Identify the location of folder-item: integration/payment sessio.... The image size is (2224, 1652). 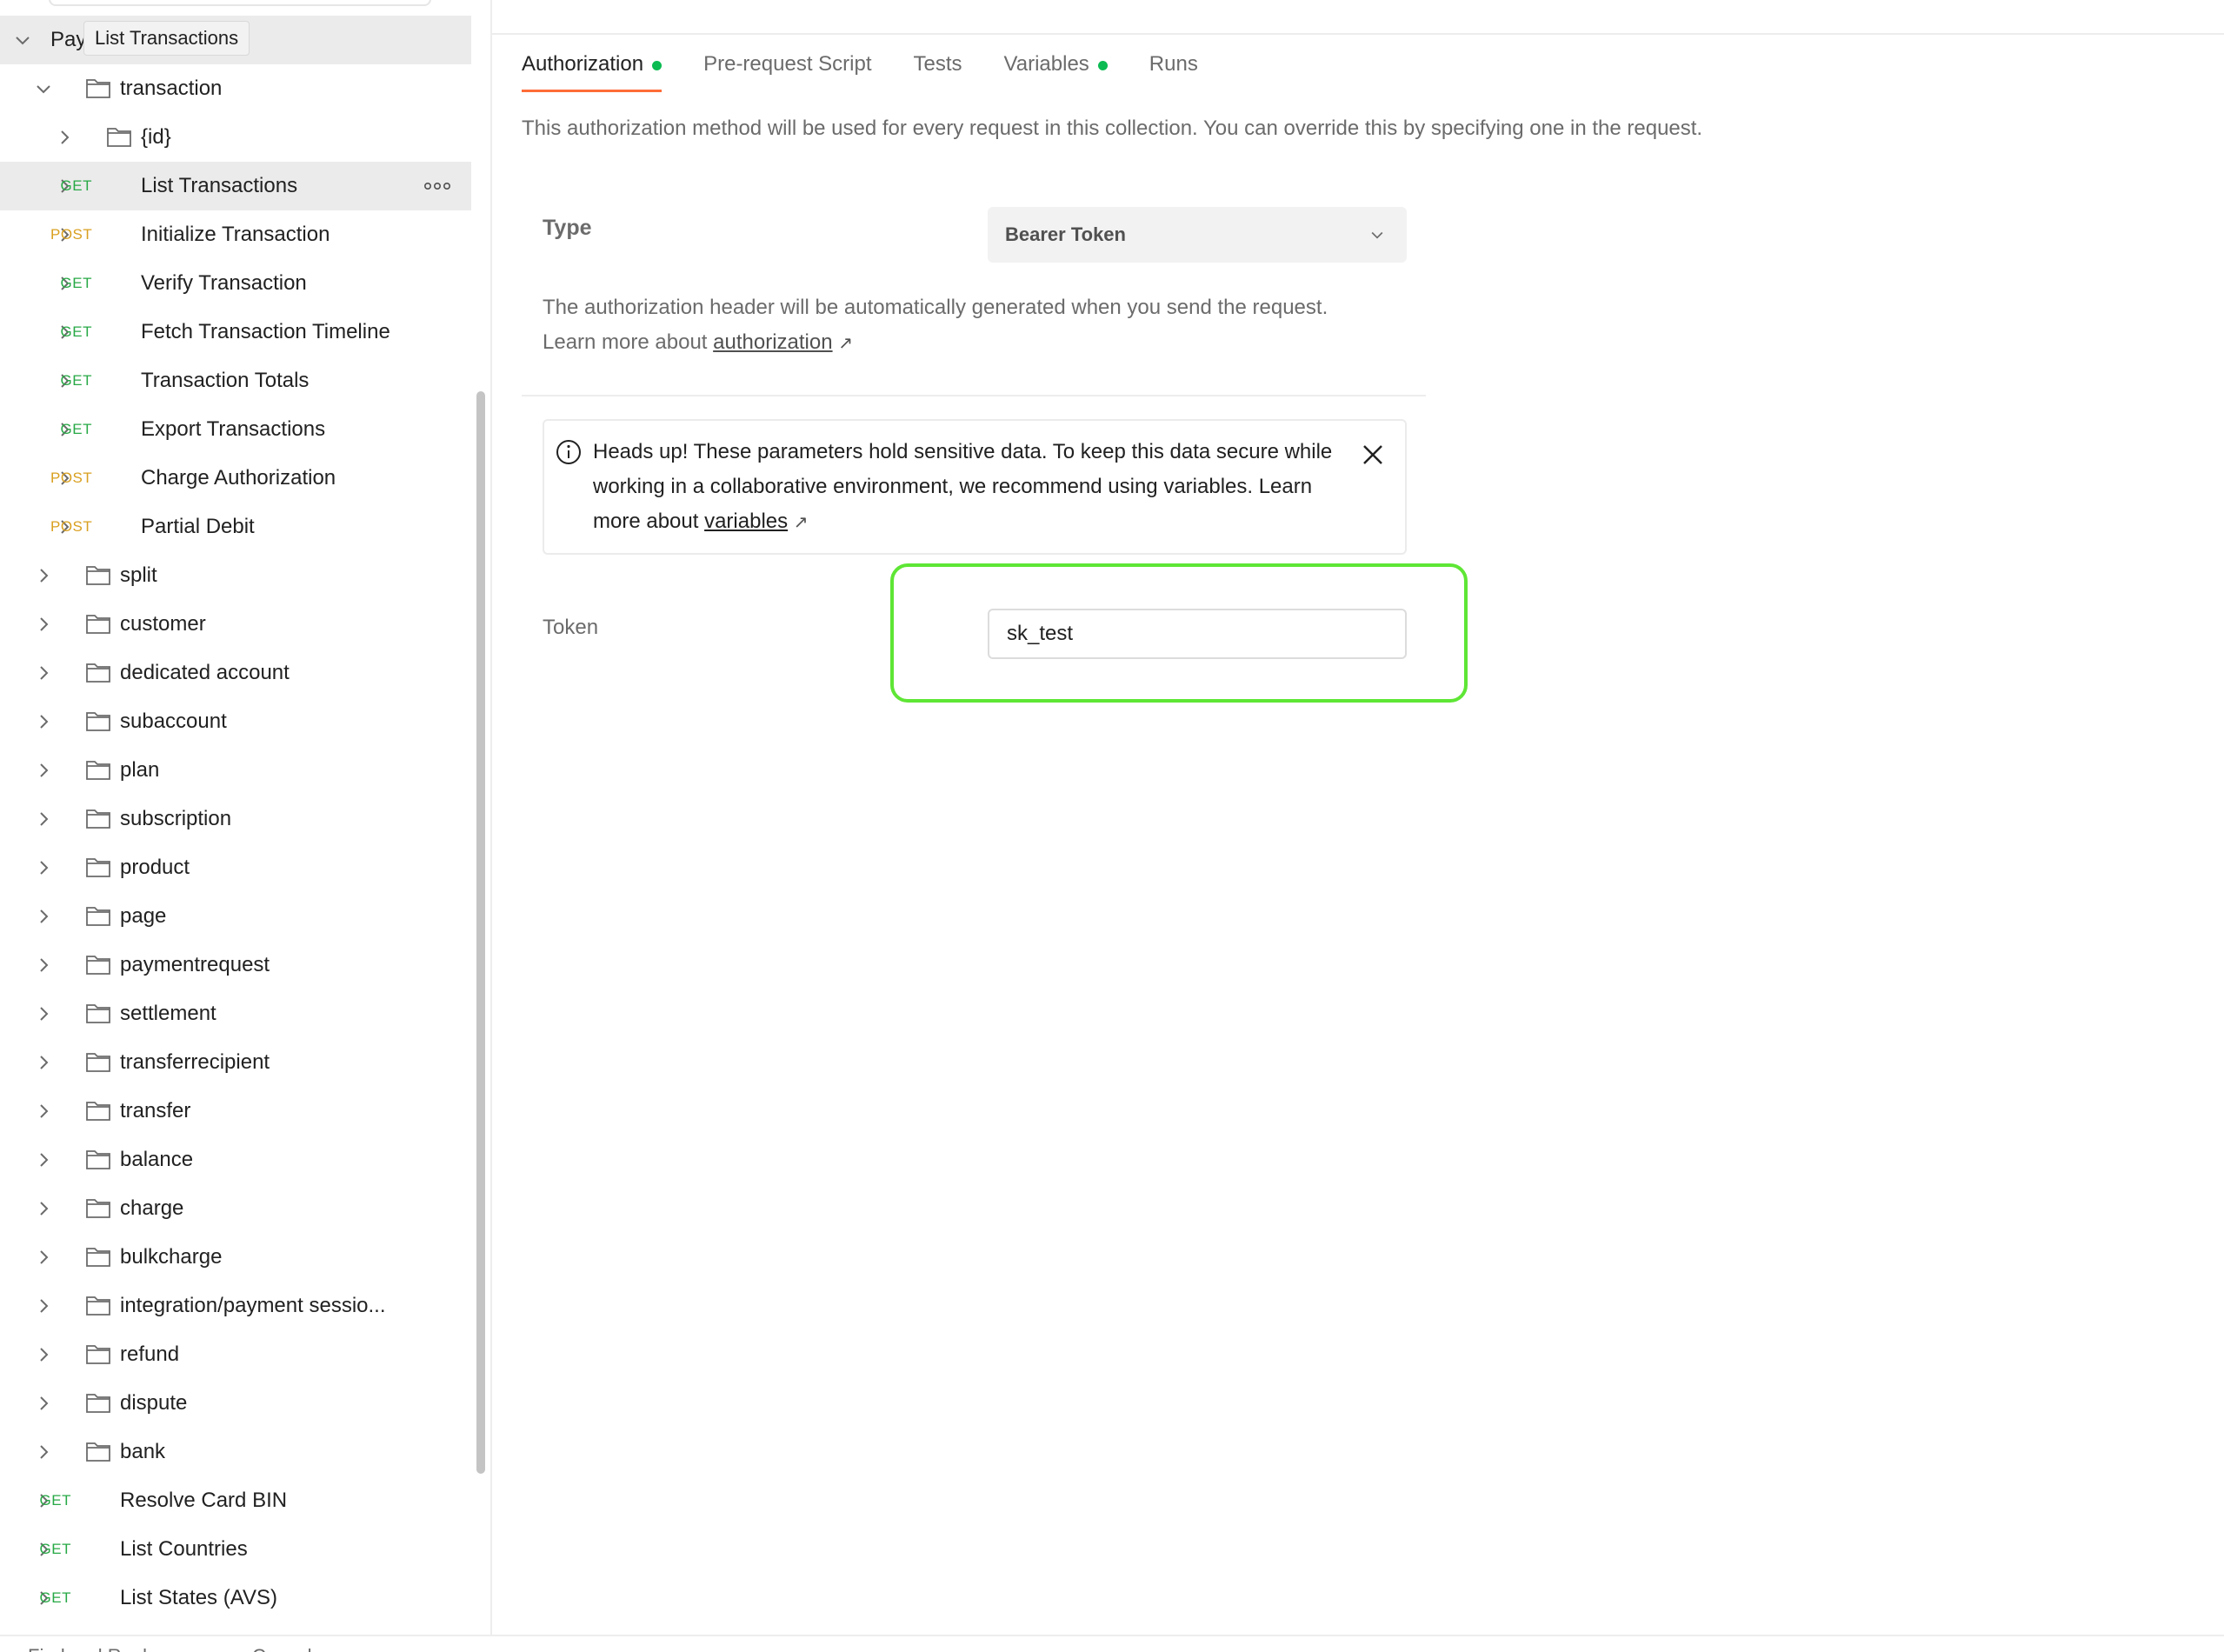
(236, 1306).